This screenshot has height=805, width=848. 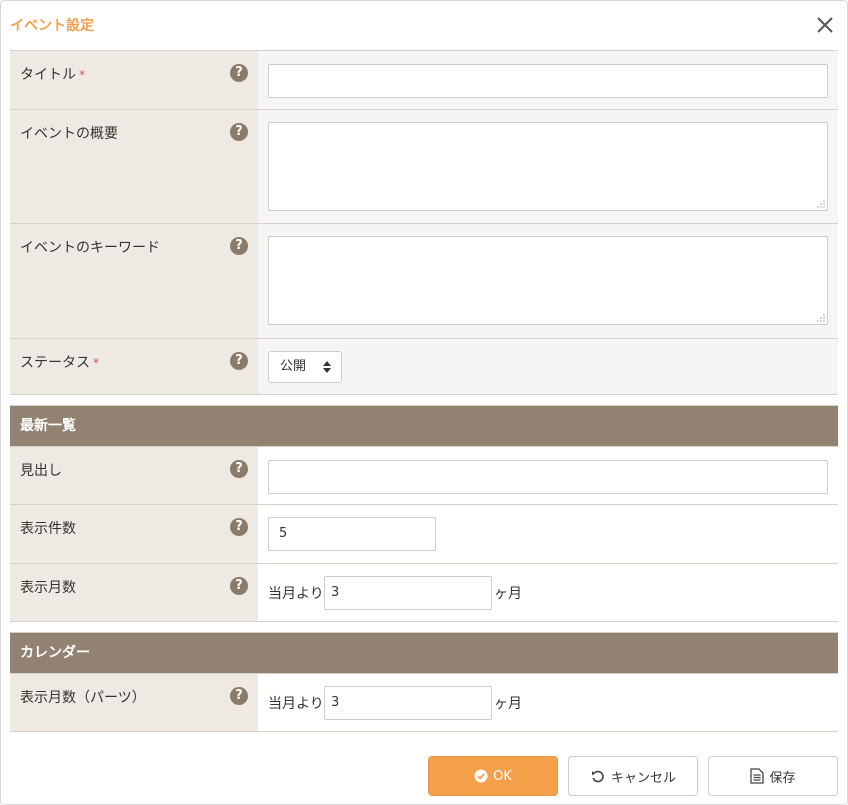 I want to click on dialog-title: イベント設定, so click(x=52, y=26).